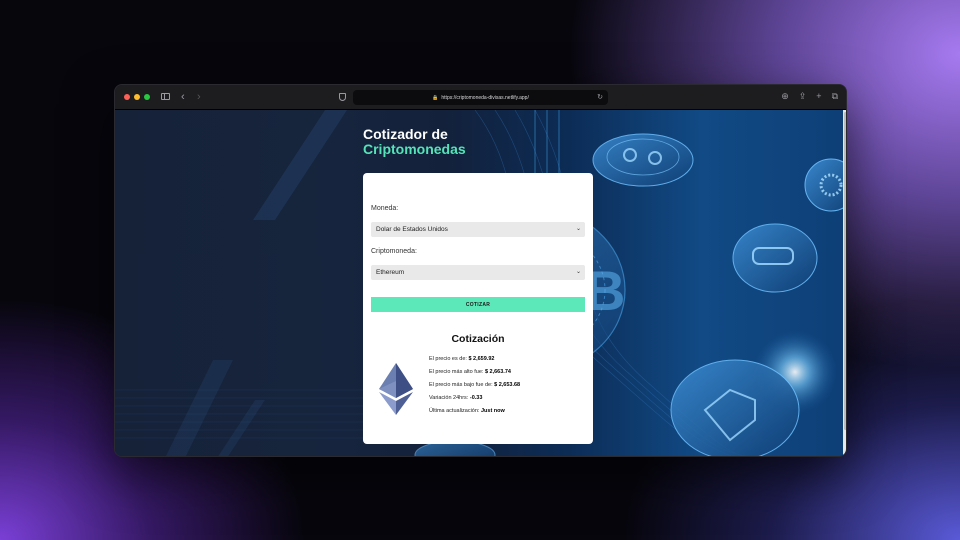 This screenshot has width=960, height=540. What do you see at coordinates (461, 385) in the screenshot?
I see `low-price-label: El precio más bajo fue de:` at bounding box center [461, 385].